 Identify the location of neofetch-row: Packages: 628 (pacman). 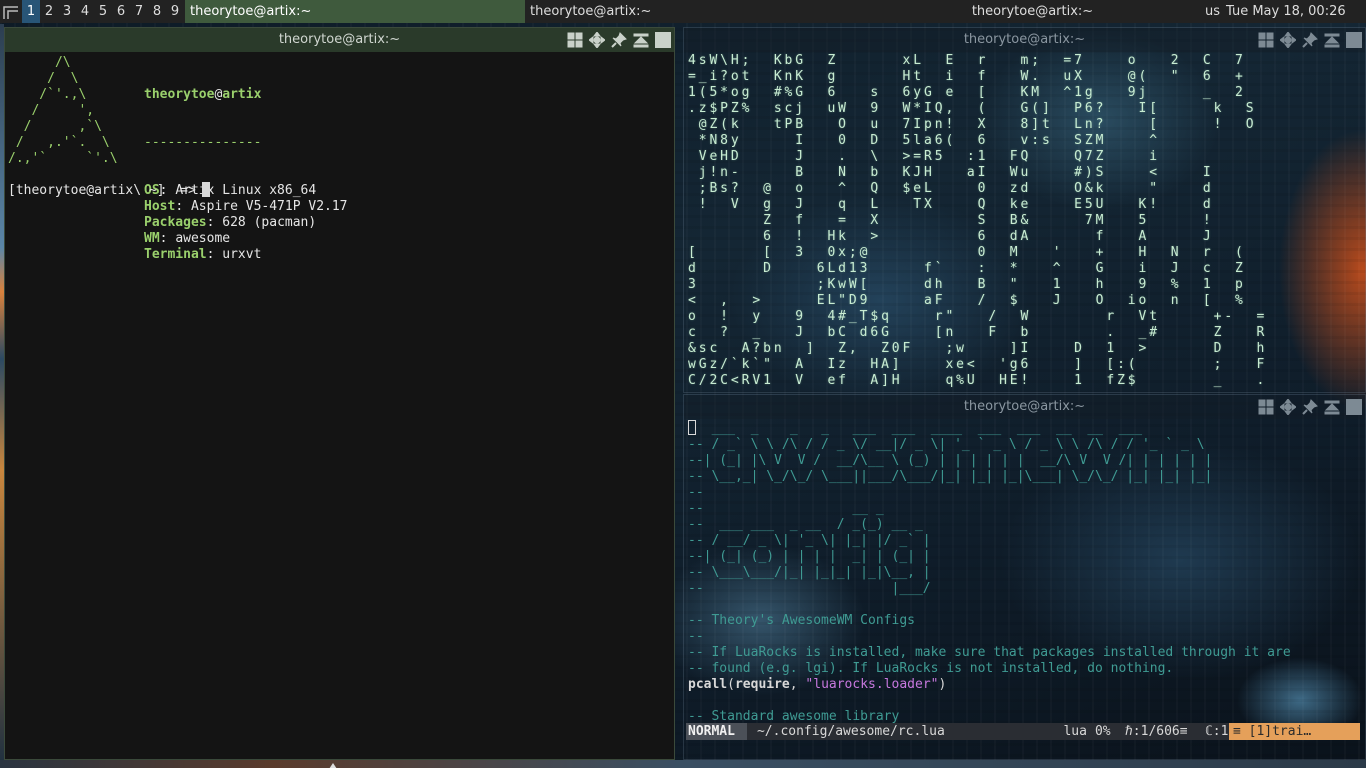
(246, 223).